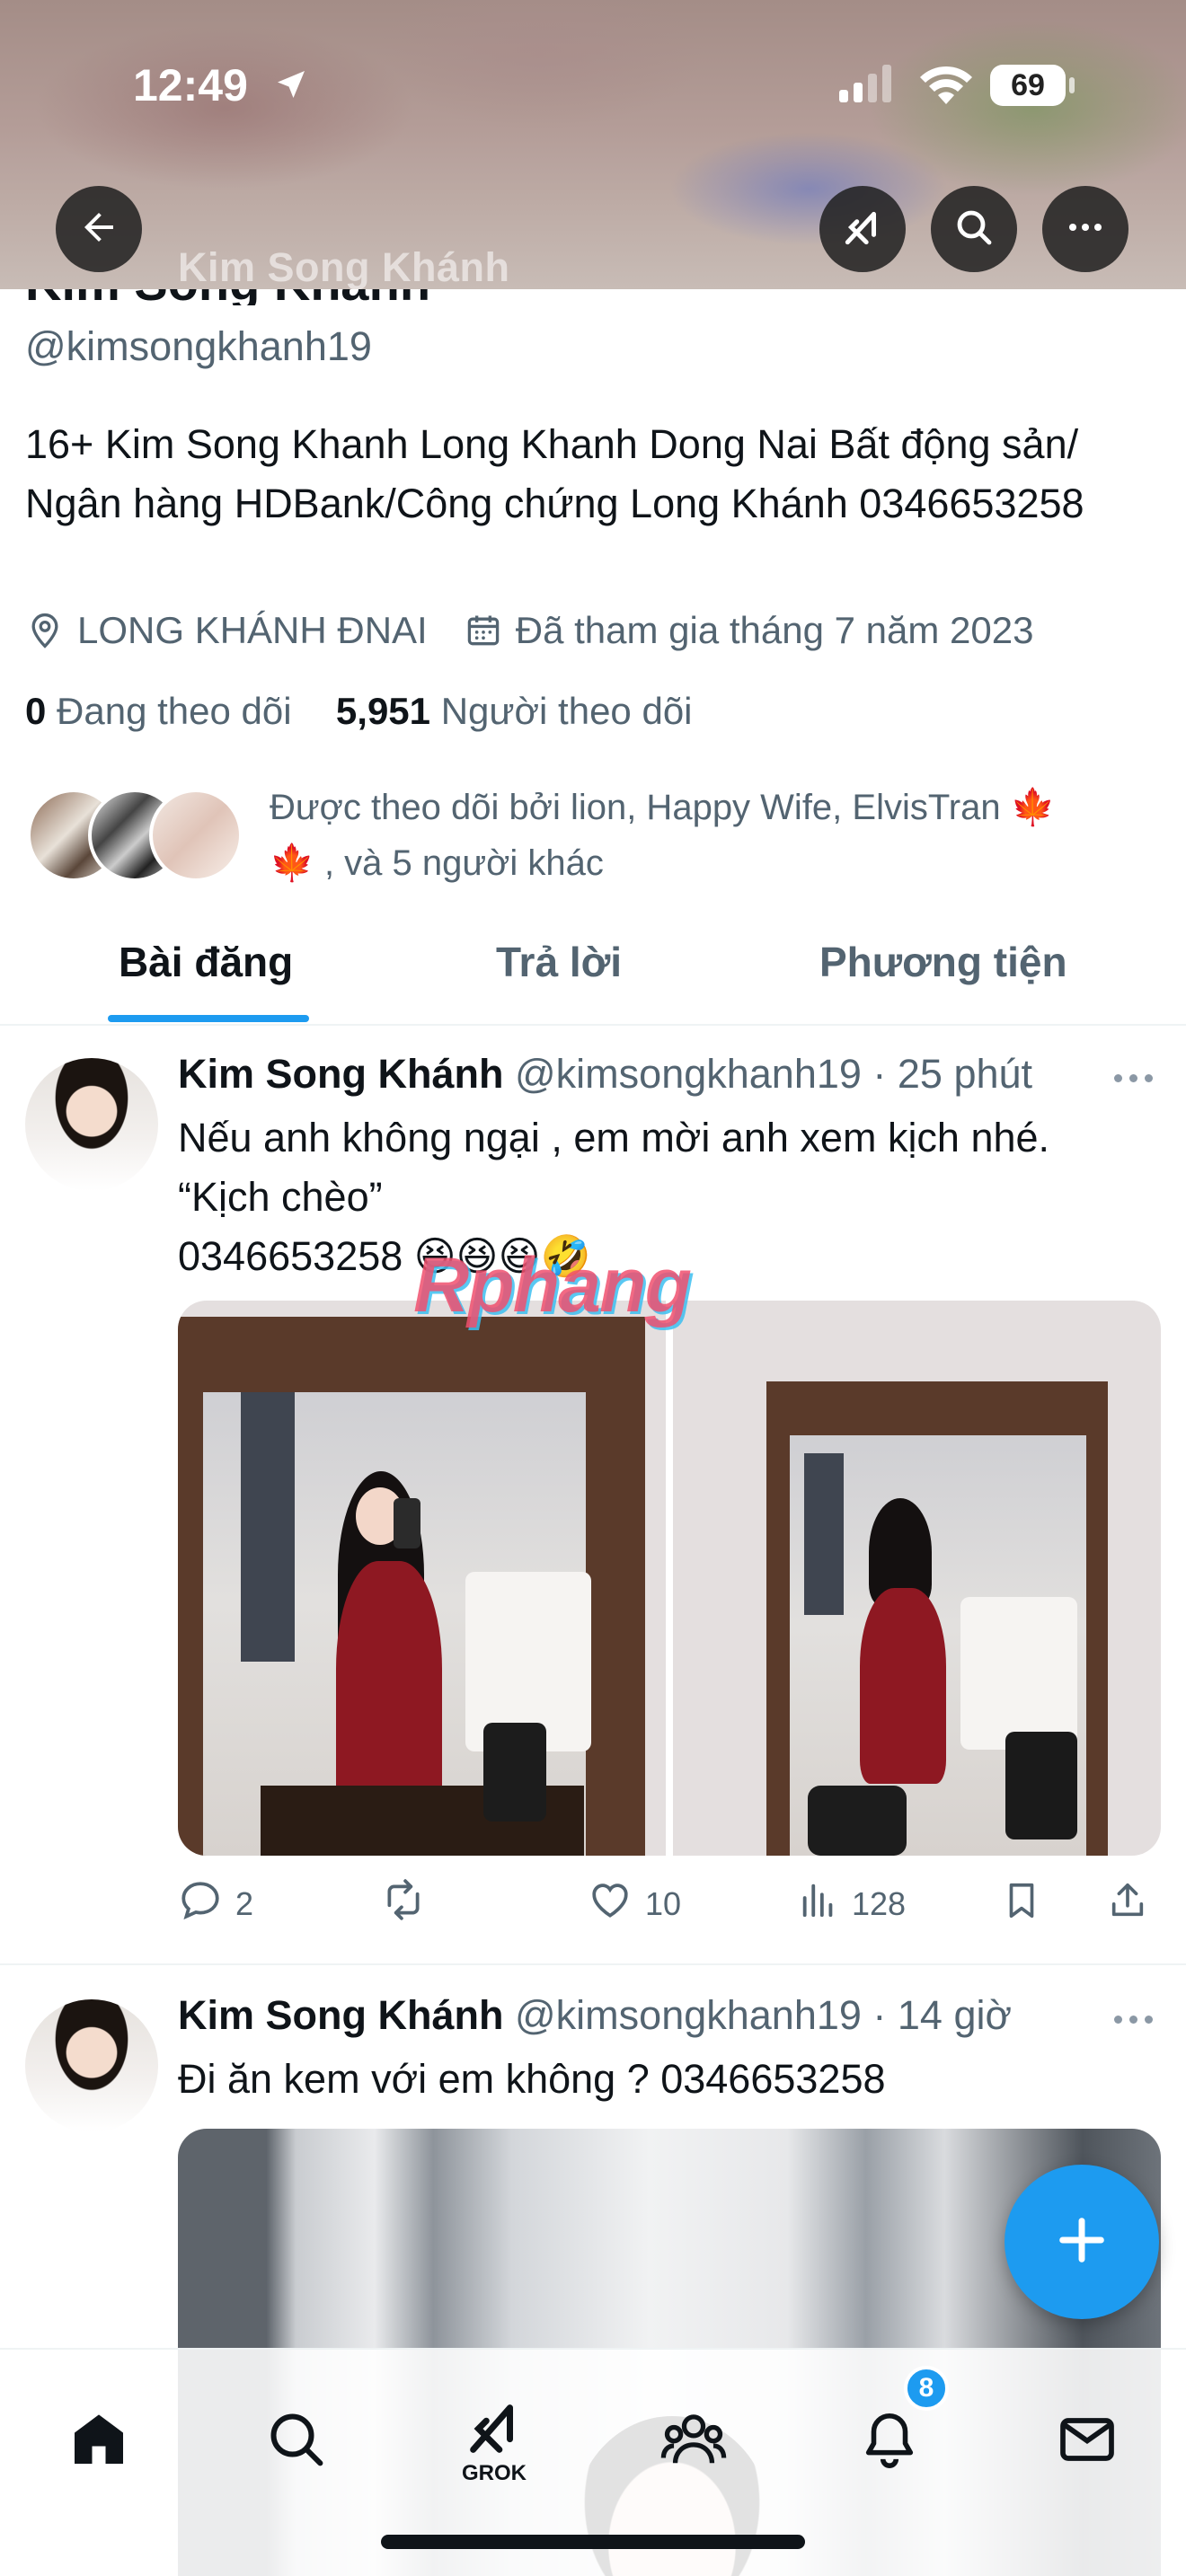 The image size is (1186, 2576). What do you see at coordinates (868, 87) in the screenshot?
I see `cellular-signal-icon` at bounding box center [868, 87].